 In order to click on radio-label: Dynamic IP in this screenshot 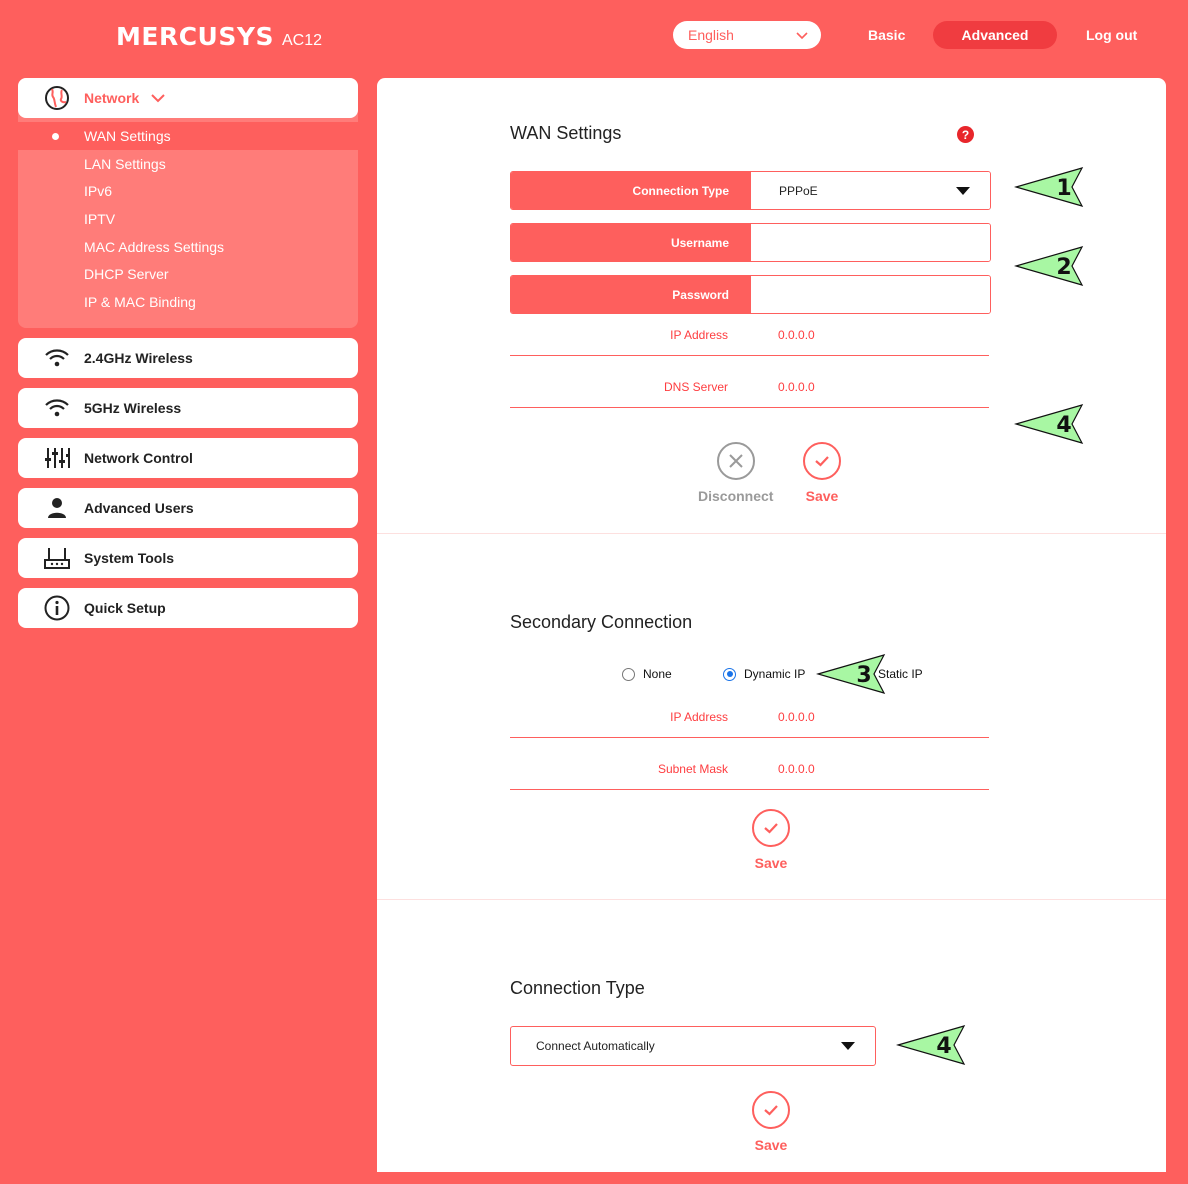, I will do `click(775, 674)`.